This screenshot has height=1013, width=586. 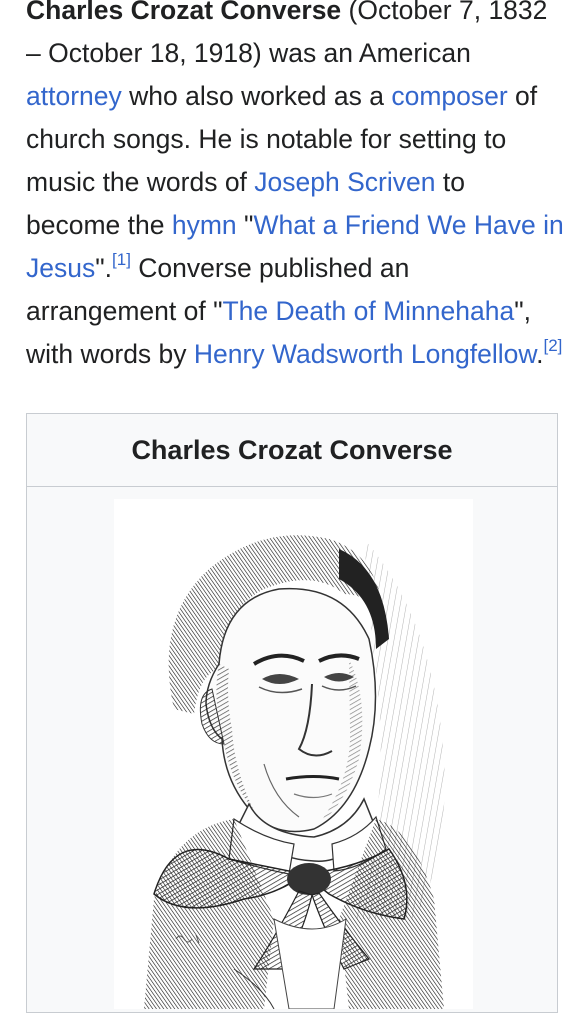 What do you see at coordinates (245, 225) in the screenshot?
I see `lead-text: "` at bounding box center [245, 225].